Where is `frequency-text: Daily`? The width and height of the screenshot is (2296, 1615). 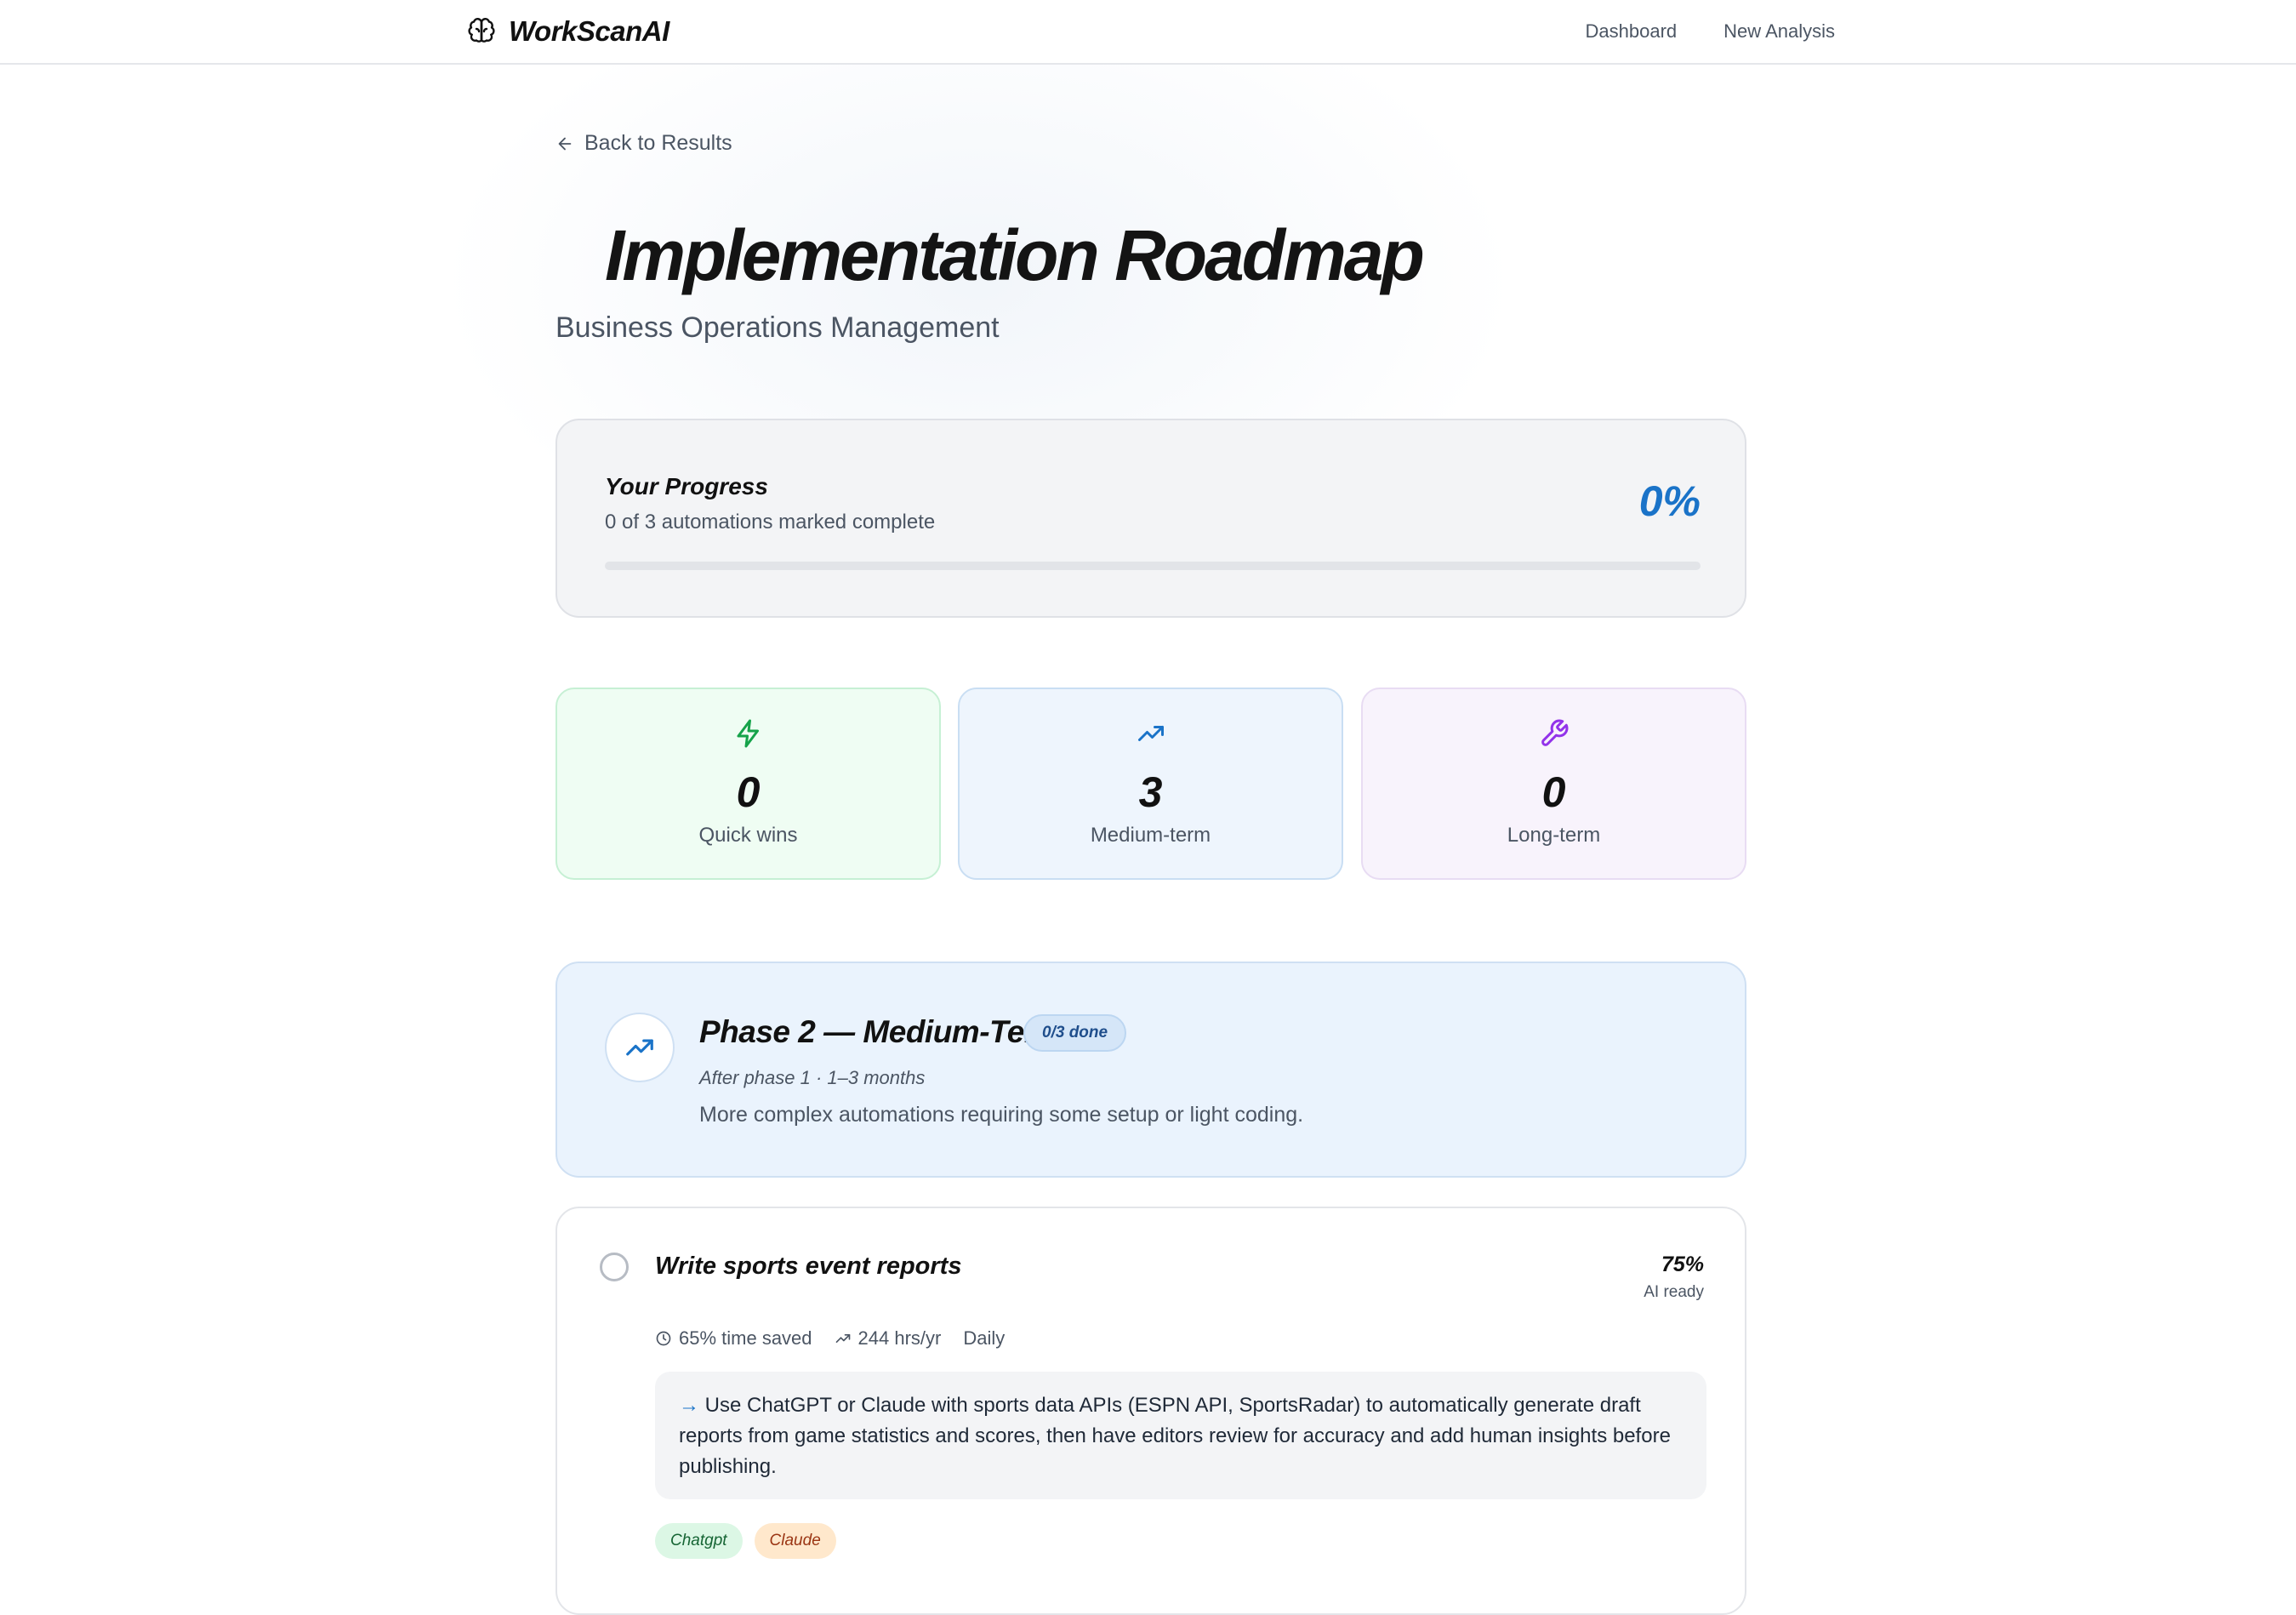
frequency-text: Daily is located at coordinates (984, 1338).